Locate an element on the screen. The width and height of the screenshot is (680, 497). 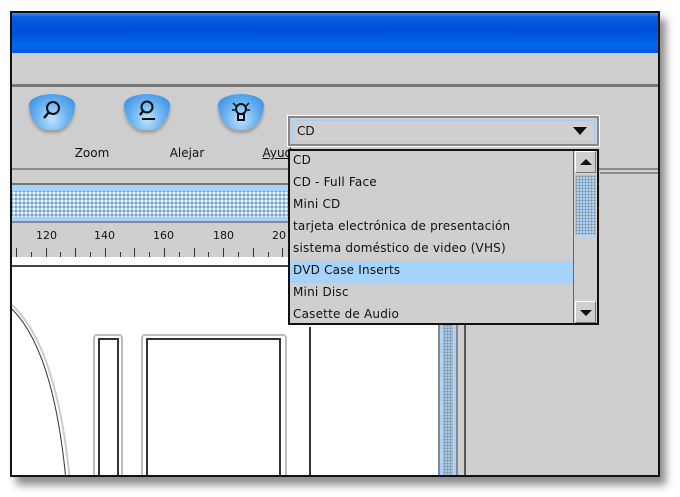
zoom-label: Zoom is located at coordinates (92, 153).